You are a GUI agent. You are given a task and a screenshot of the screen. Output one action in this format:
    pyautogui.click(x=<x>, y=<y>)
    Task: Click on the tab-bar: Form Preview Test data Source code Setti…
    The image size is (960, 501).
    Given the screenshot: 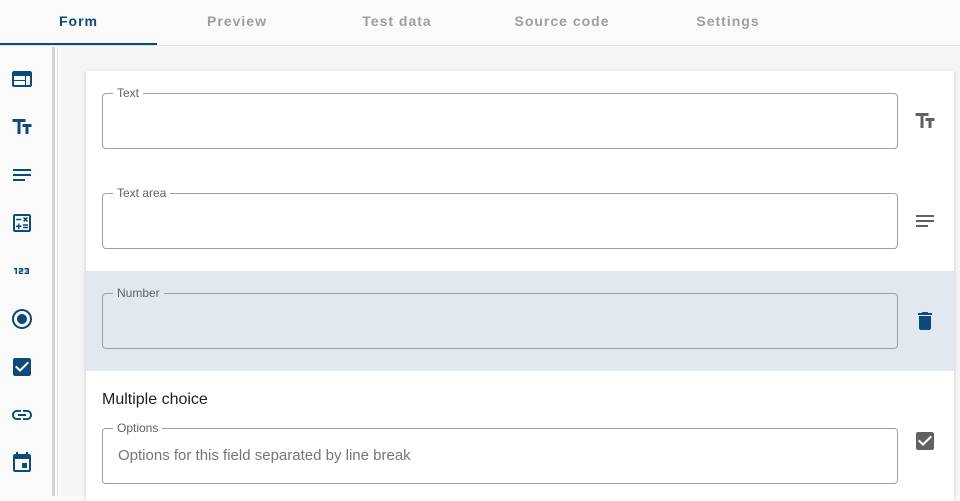 What is the action you would take?
    pyautogui.click(x=480, y=23)
    